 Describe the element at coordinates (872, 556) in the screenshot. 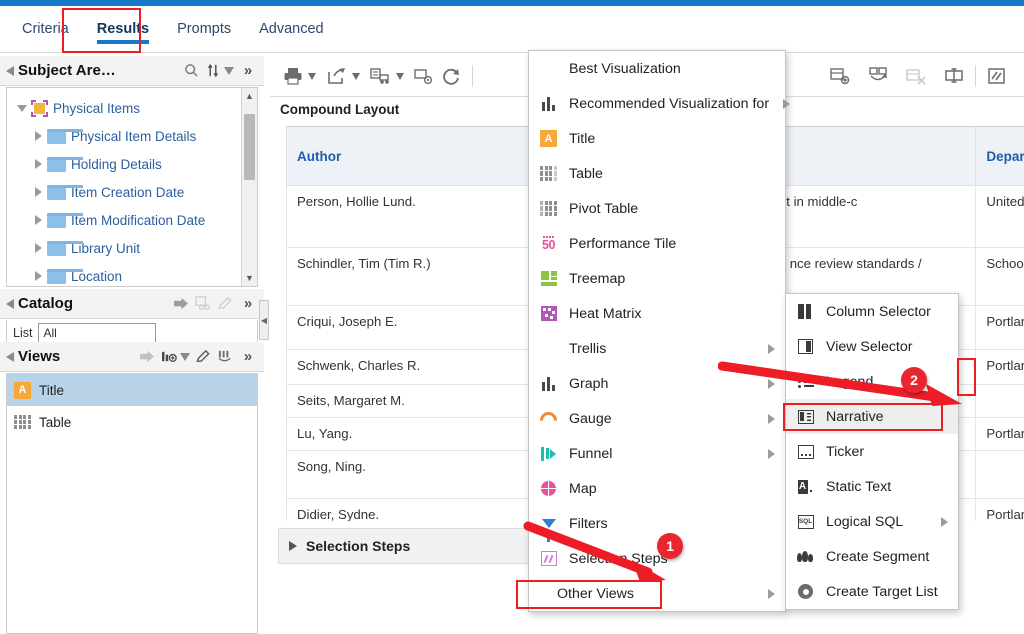

I see `menu-item-create-segment: Create Segment` at that location.